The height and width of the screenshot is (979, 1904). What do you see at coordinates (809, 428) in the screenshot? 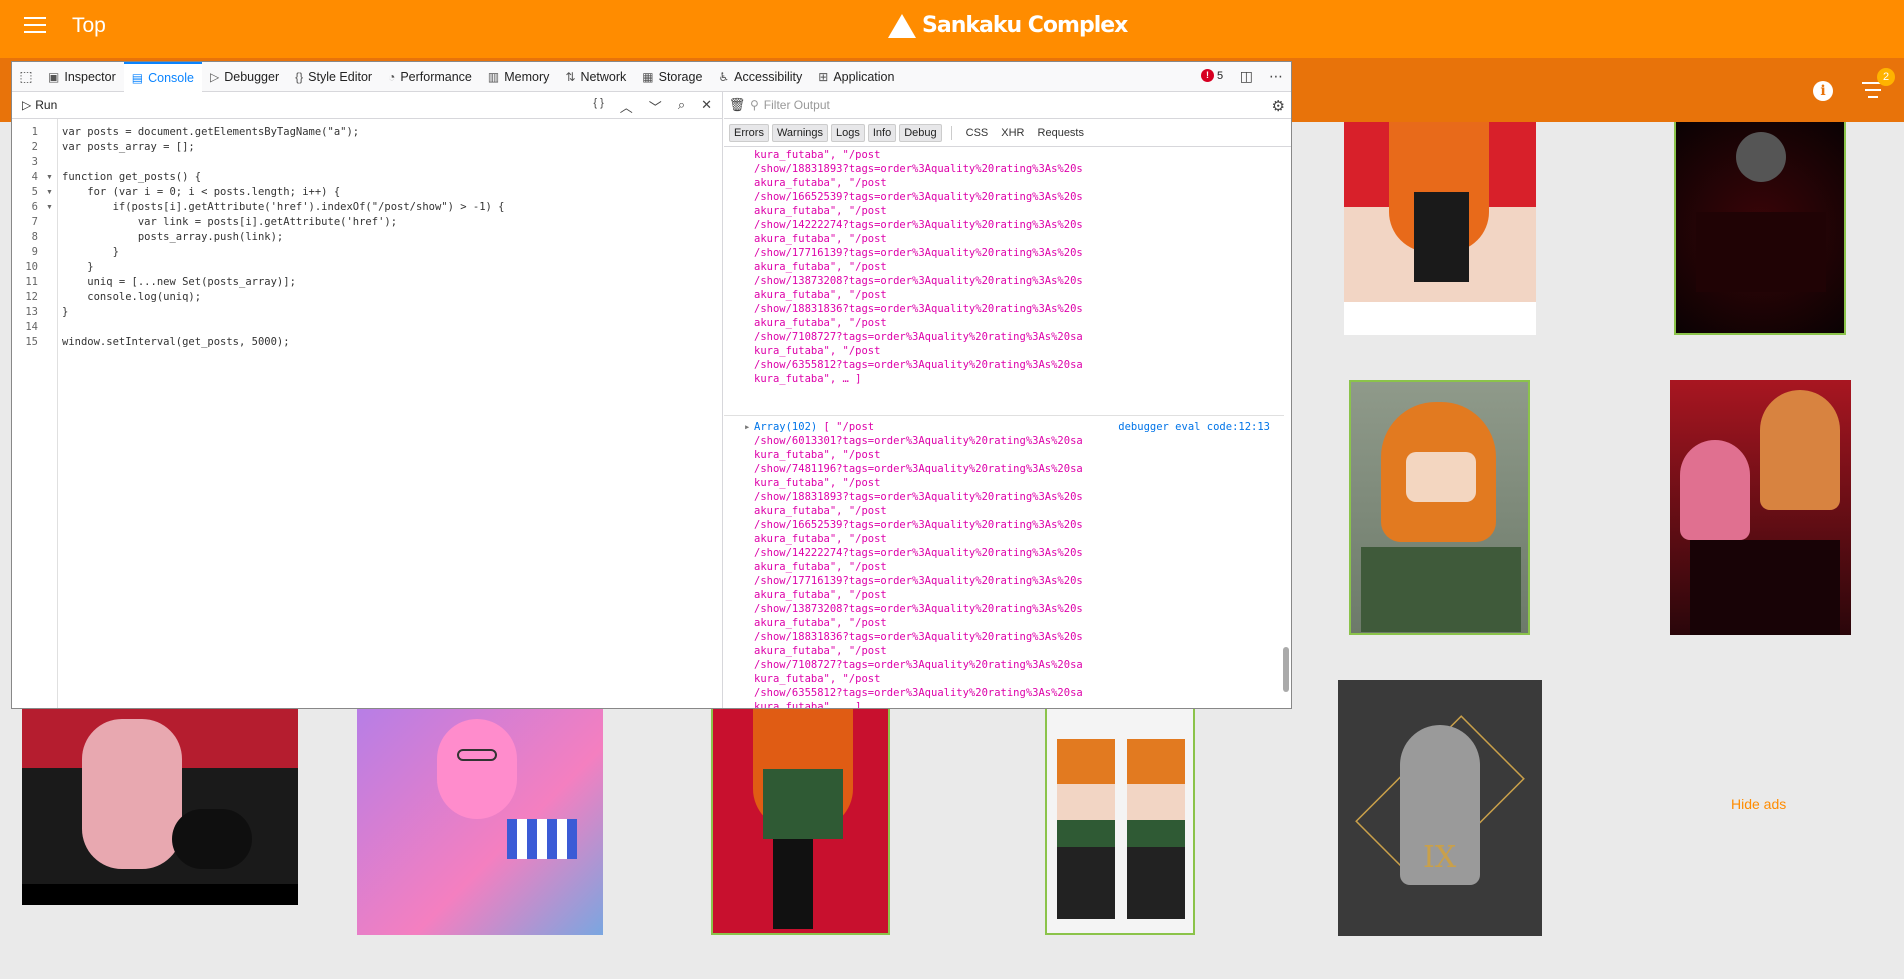
I see `array-header: ▸ Array(102) [ "/post` at bounding box center [809, 428].